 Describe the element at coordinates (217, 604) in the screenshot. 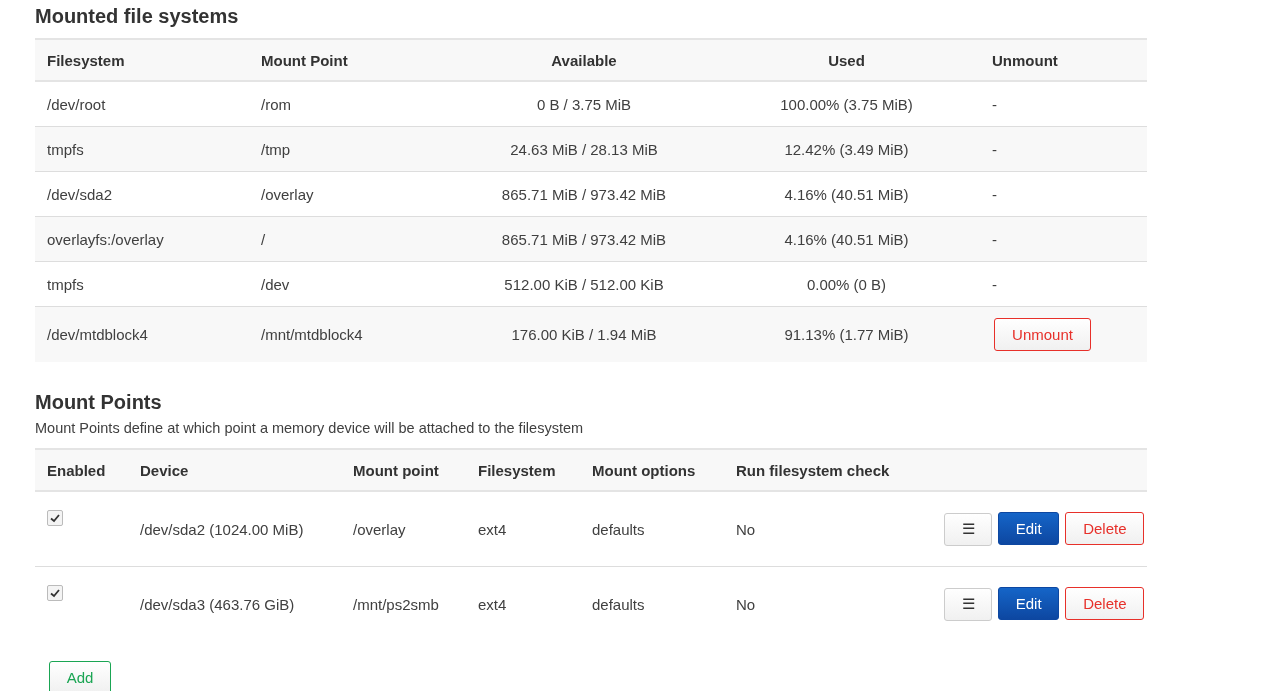

I see `table-cell: /dev/sda3 (463.76 GiB)` at that location.